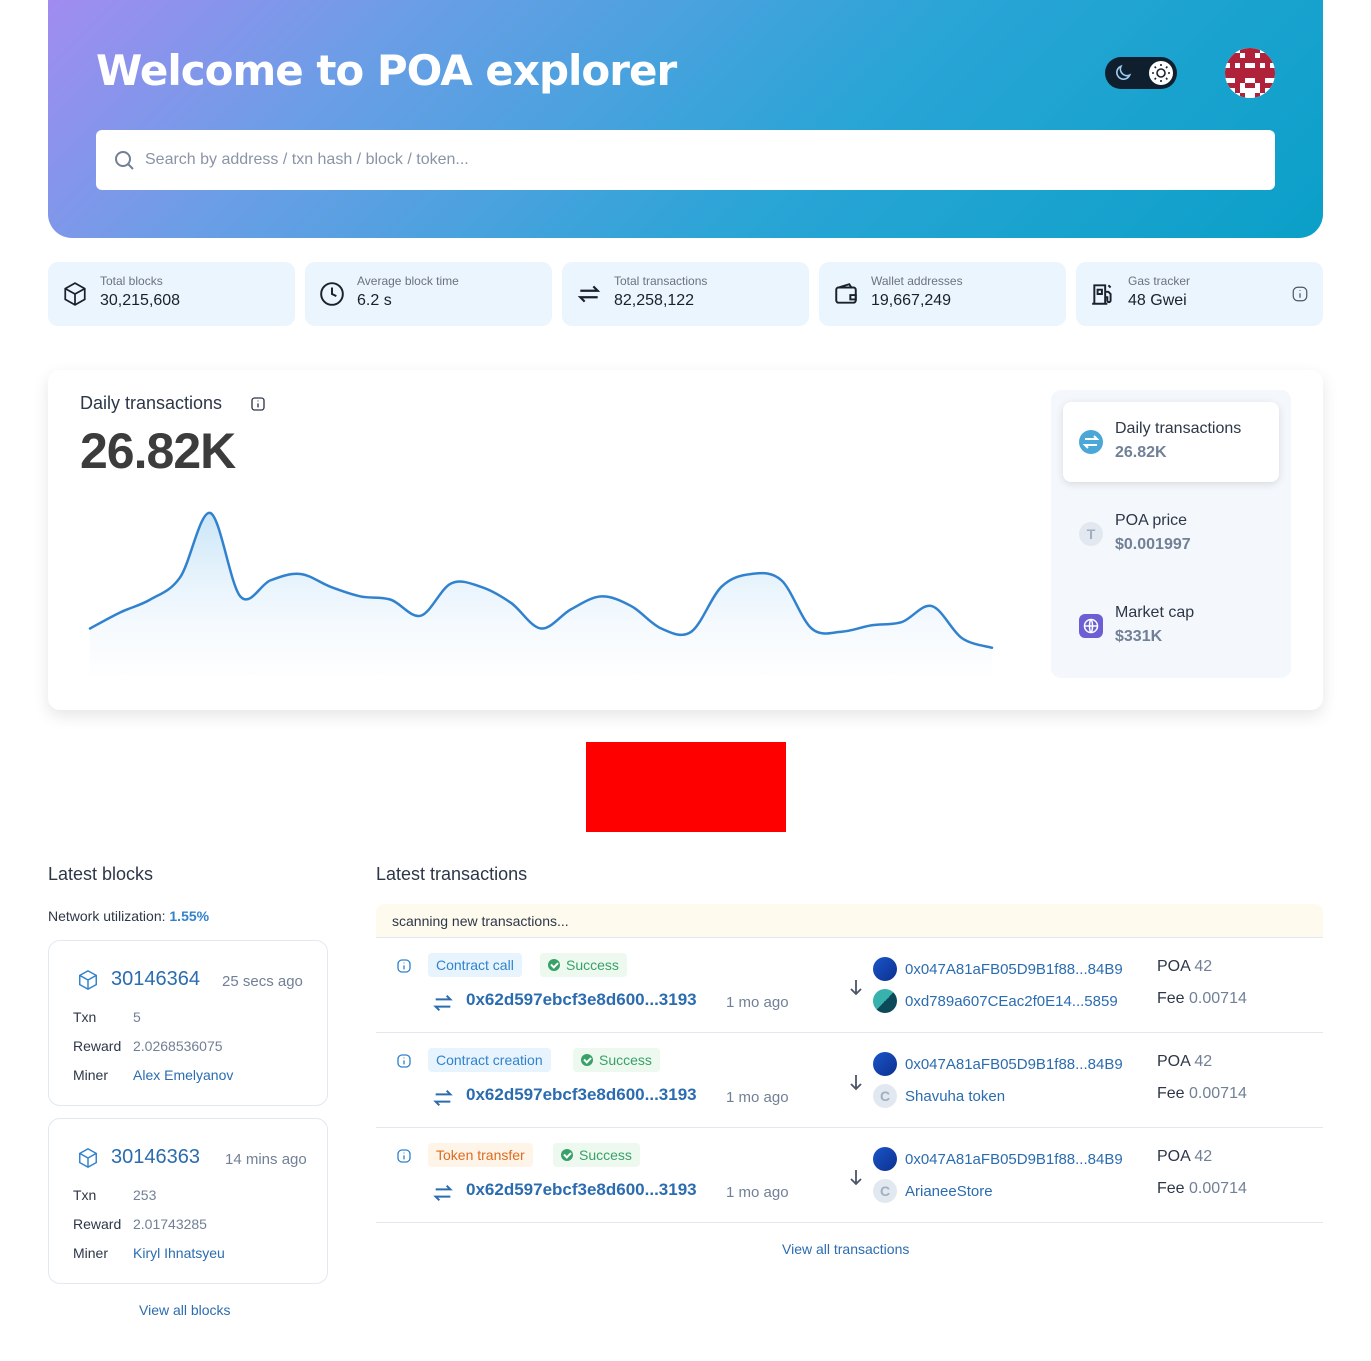 Image resolution: width=1371 pixels, height=1361 pixels. I want to click on metric-label: POA price, so click(1151, 520).